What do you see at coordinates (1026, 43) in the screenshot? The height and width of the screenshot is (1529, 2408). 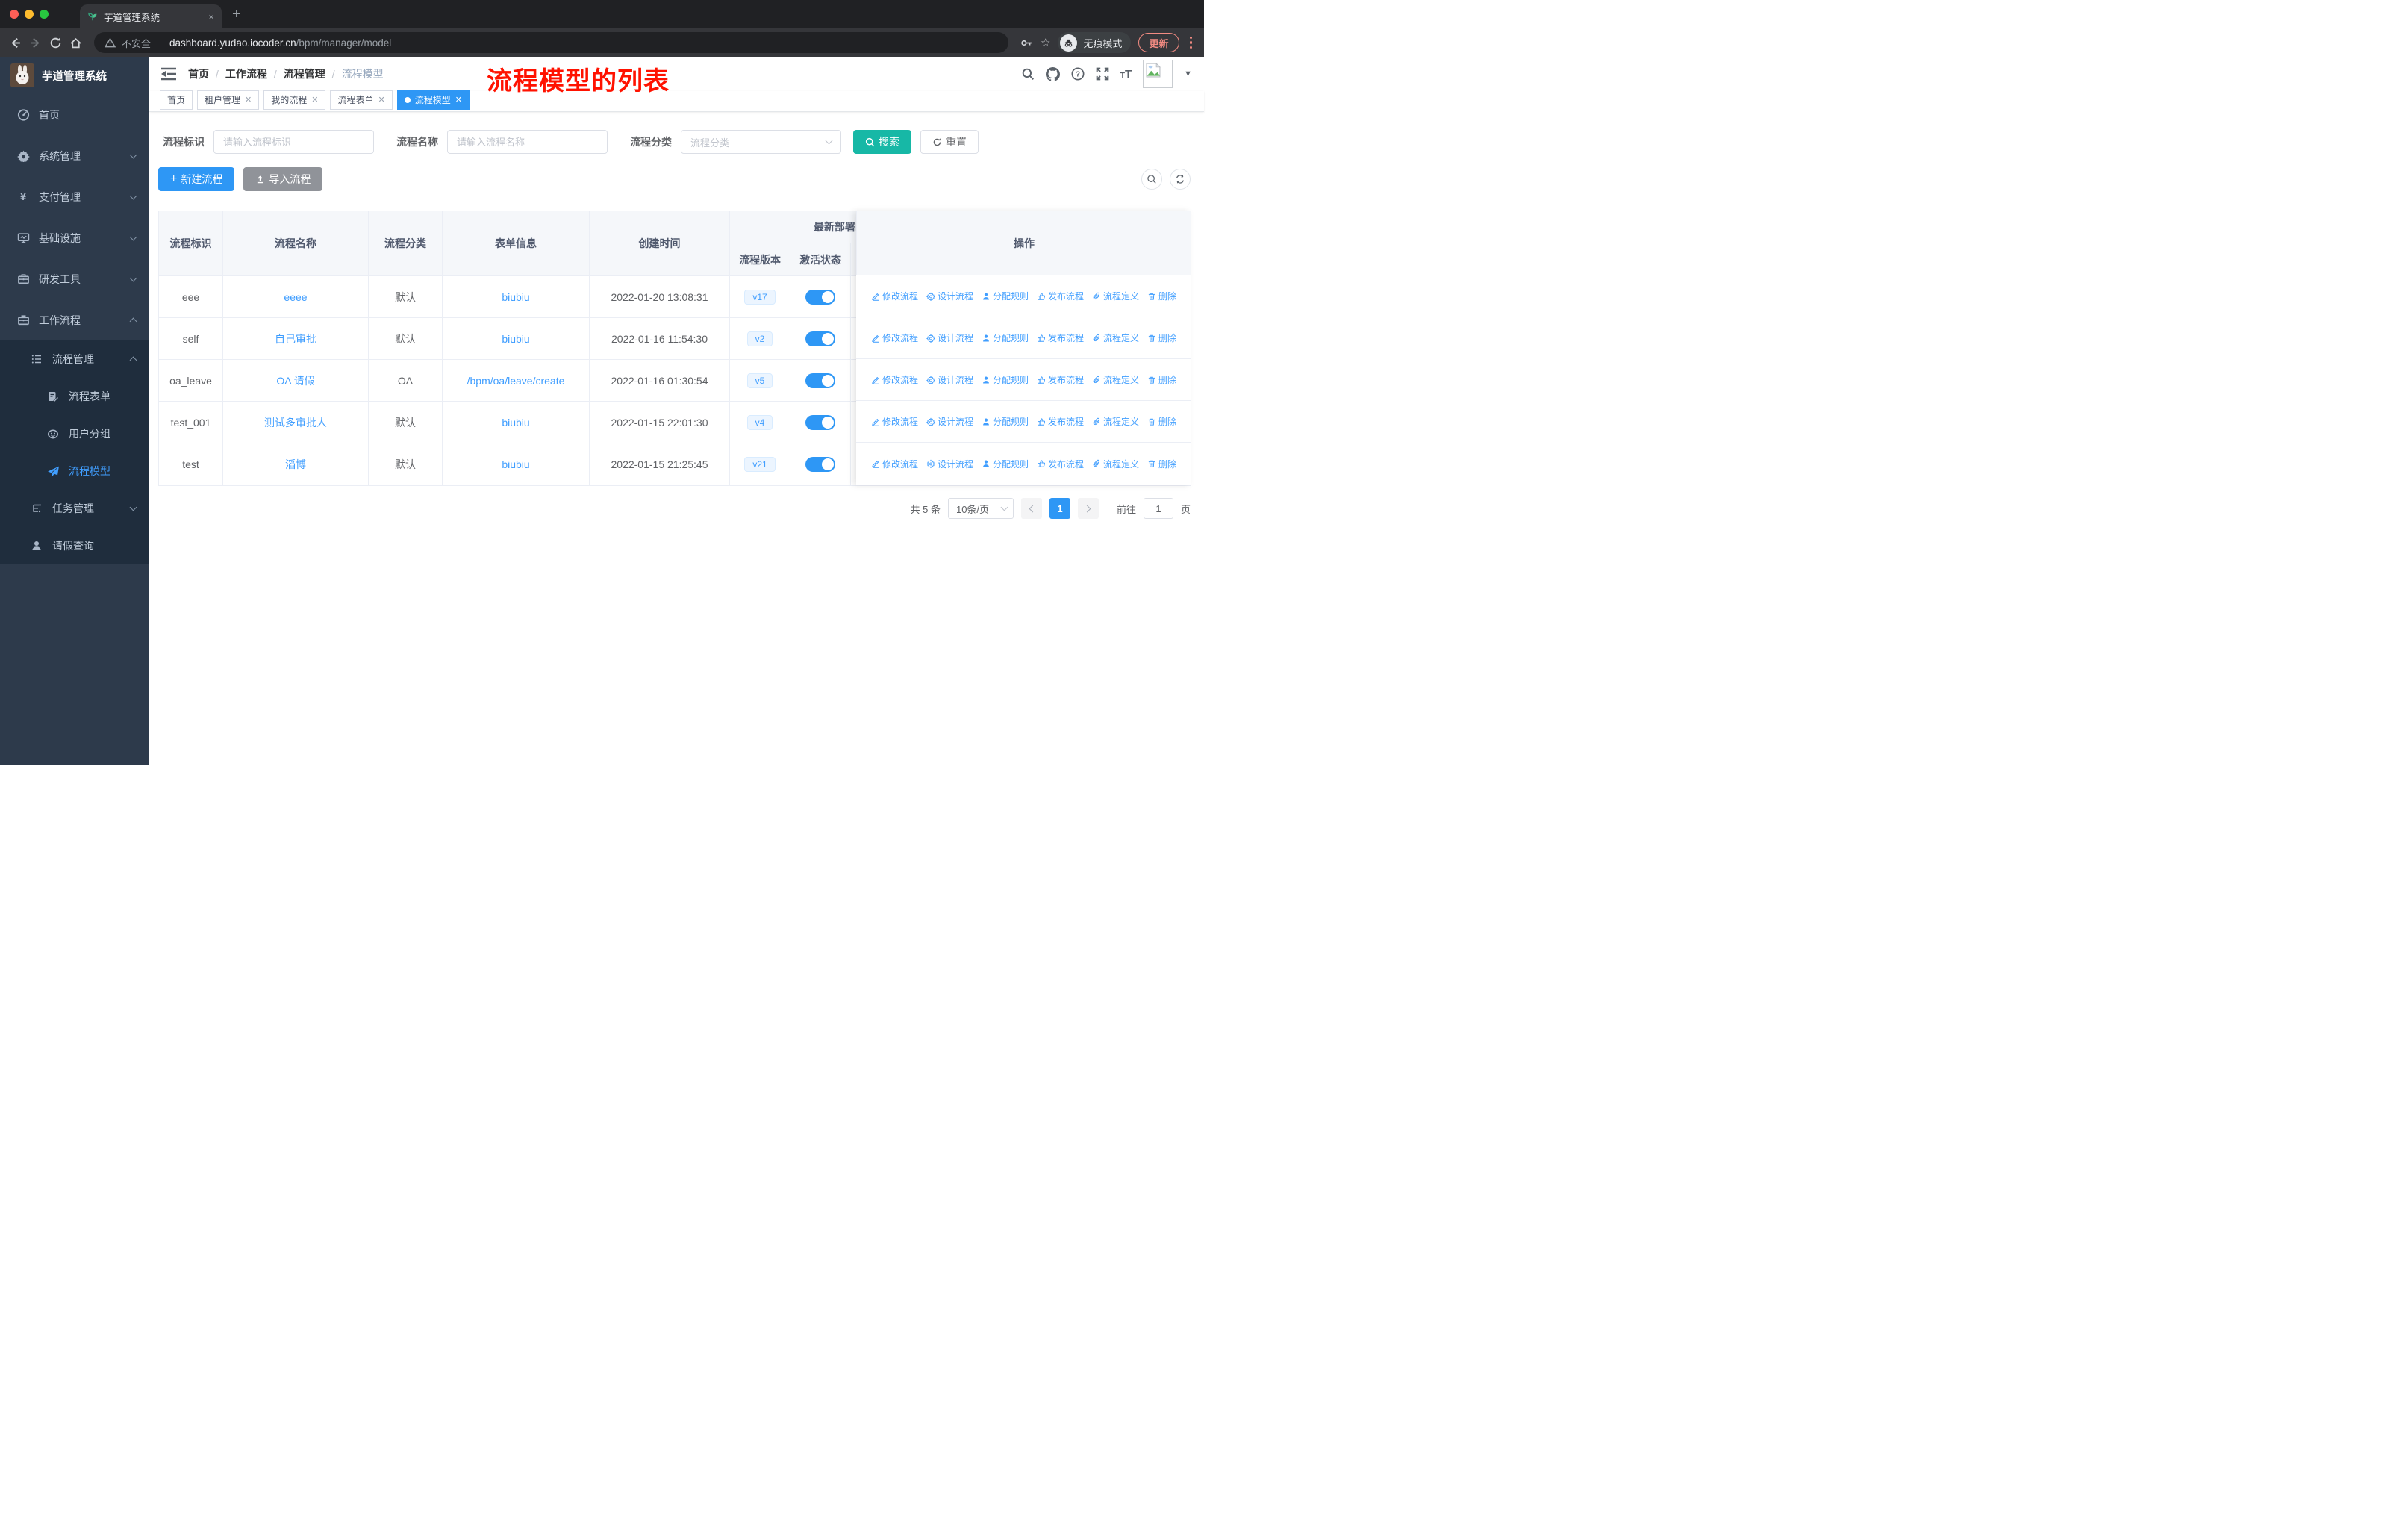 I see `password-key-icon` at bounding box center [1026, 43].